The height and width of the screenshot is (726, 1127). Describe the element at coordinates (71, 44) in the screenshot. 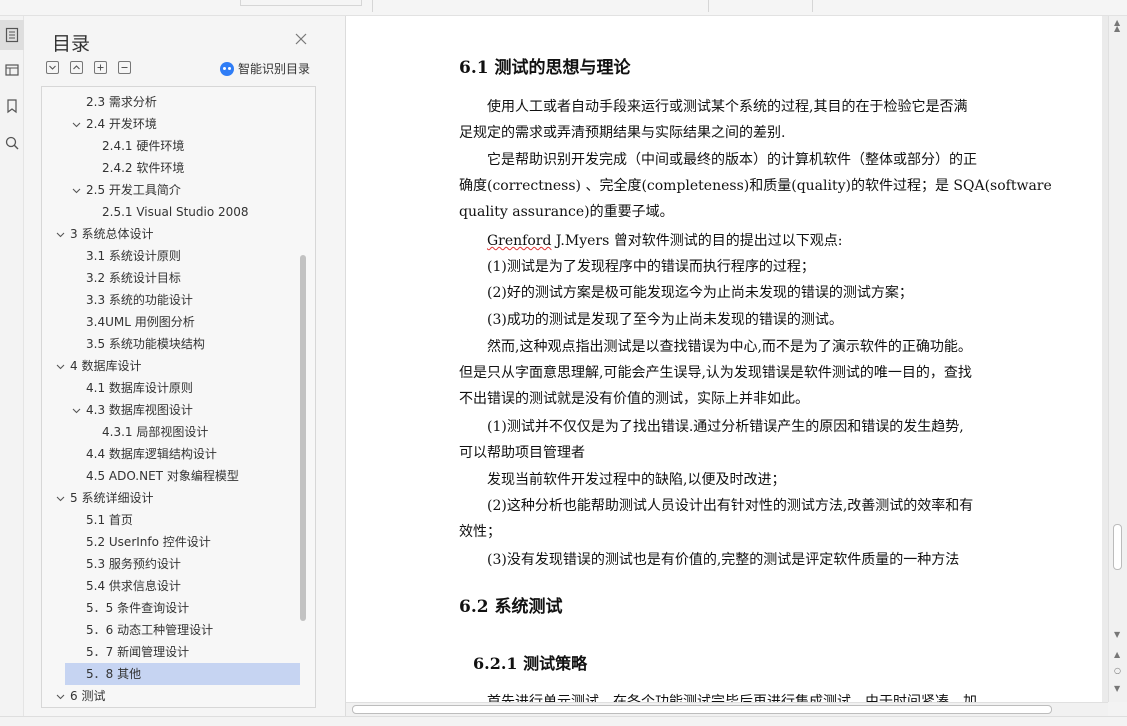

I see `toc-title: 目录` at that location.